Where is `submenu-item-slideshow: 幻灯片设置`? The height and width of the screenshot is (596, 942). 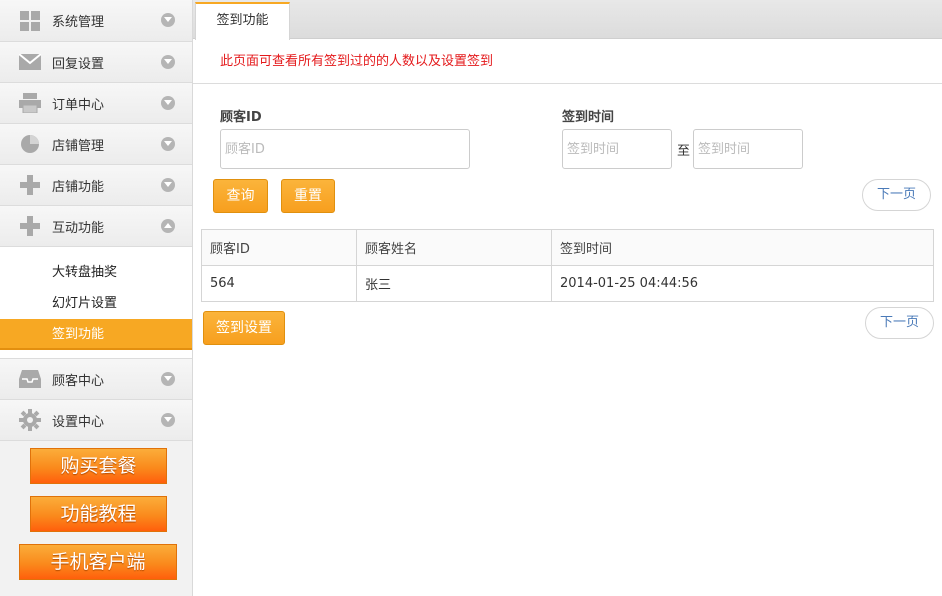 submenu-item-slideshow: 幻灯片设置 is located at coordinates (96, 303).